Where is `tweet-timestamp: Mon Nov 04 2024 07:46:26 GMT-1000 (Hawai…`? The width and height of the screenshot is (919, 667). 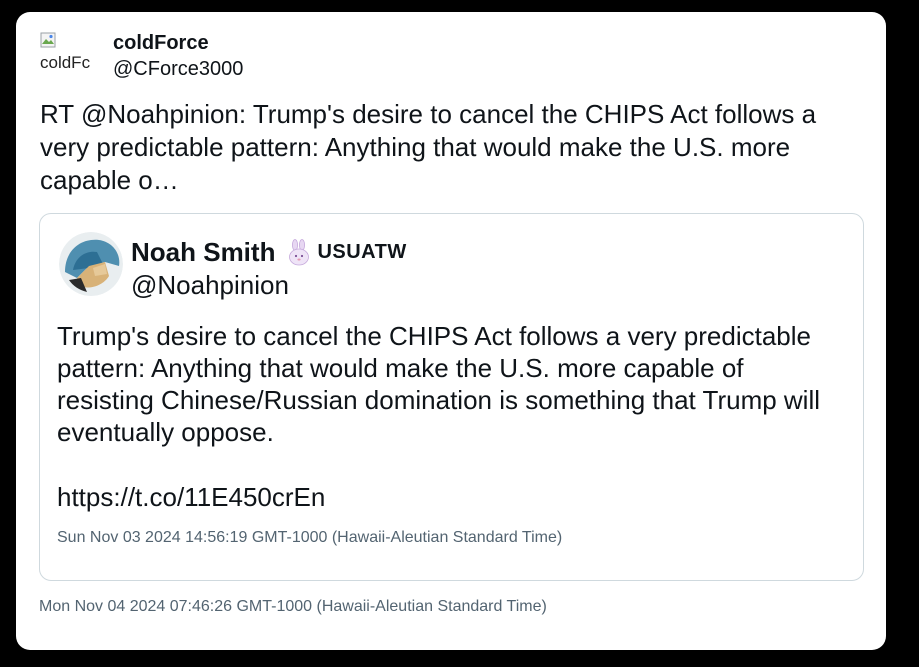 tweet-timestamp: Mon Nov 04 2024 07:46:26 GMT-1000 (Hawai… is located at coordinates (293, 606).